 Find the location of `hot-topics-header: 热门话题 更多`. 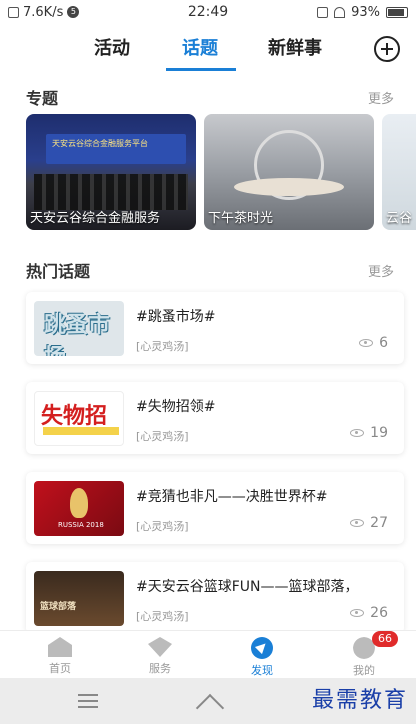

hot-topics-header: 热门话题 更多 is located at coordinates (210, 270).